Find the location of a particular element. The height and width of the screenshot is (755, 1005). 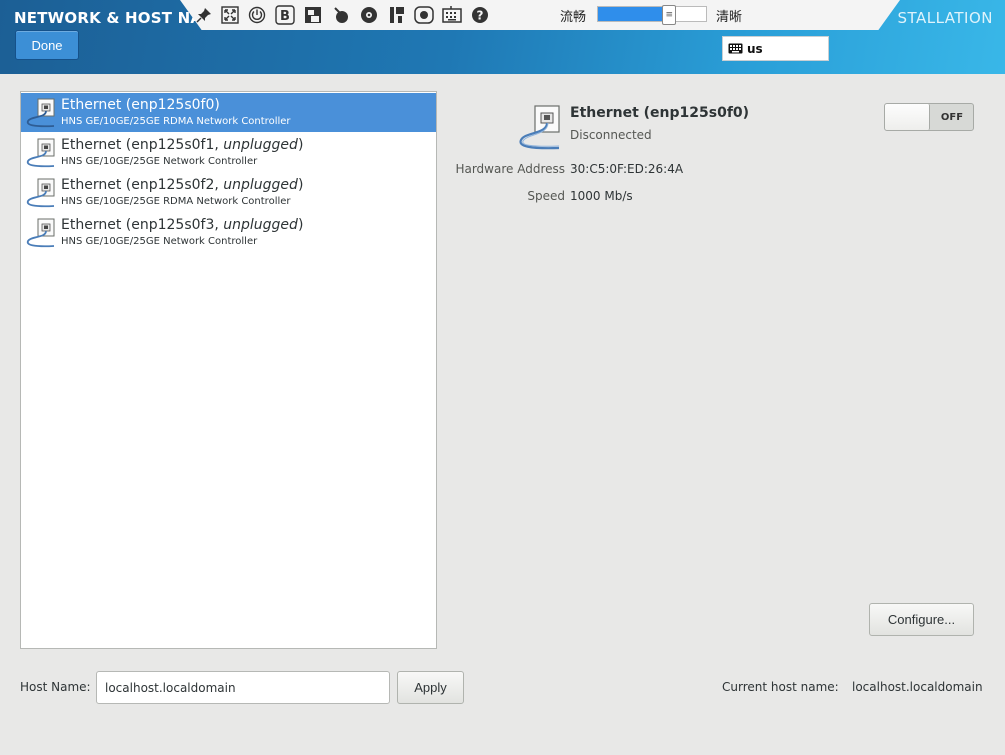

screenshot-icon is located at coordinates (313, 15).